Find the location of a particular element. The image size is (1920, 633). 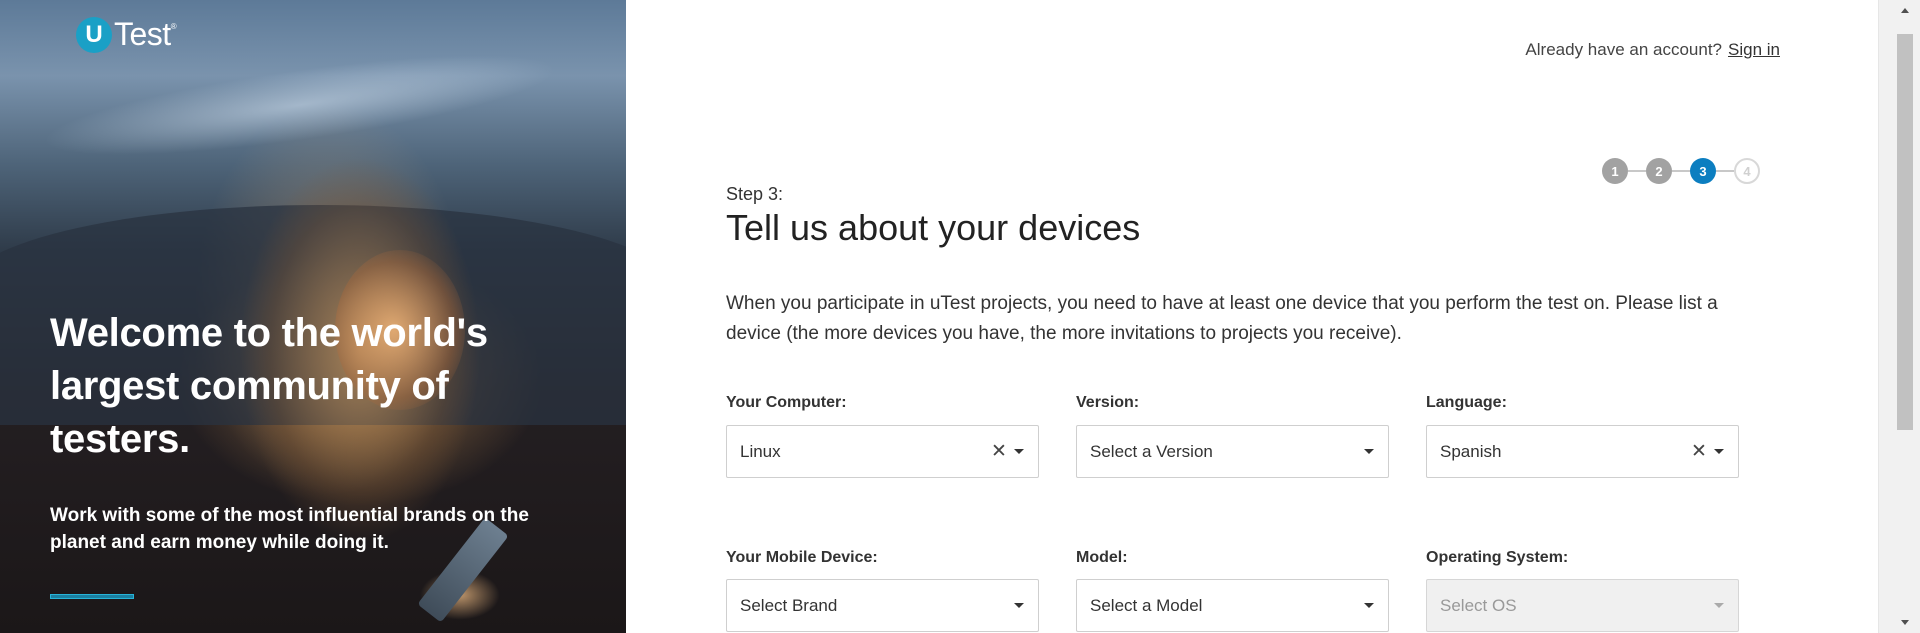

model-value: Select a Model is located at coordinates (1146, 605).